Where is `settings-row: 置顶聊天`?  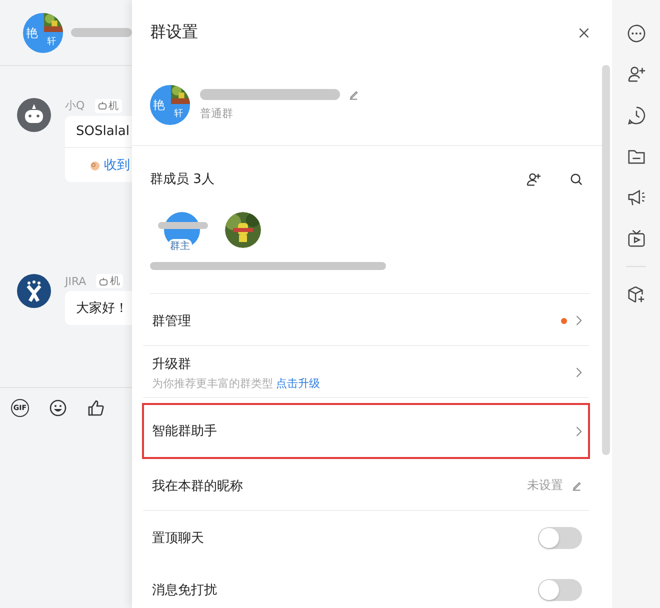 settings-row: 置顶聊天 is located at coordinates (366, 537).